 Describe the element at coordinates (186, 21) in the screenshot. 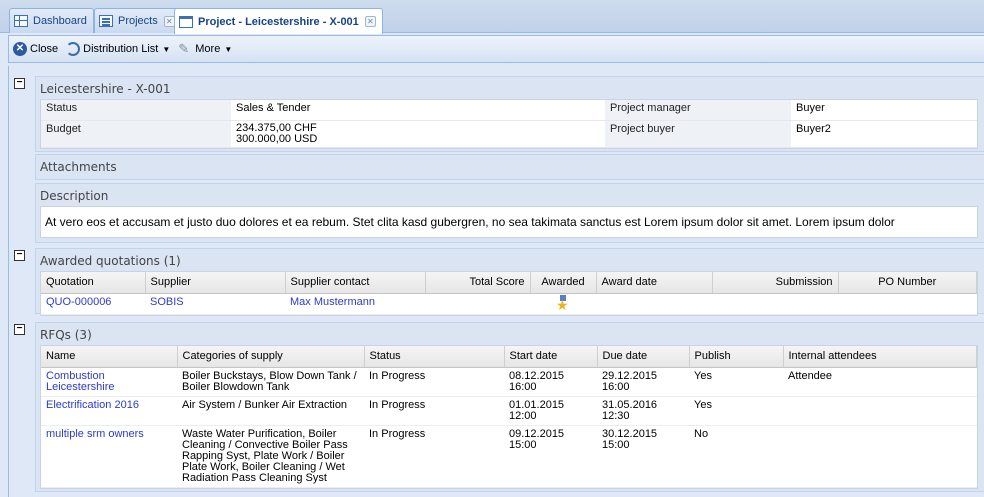

I see `window-icon` at that location.